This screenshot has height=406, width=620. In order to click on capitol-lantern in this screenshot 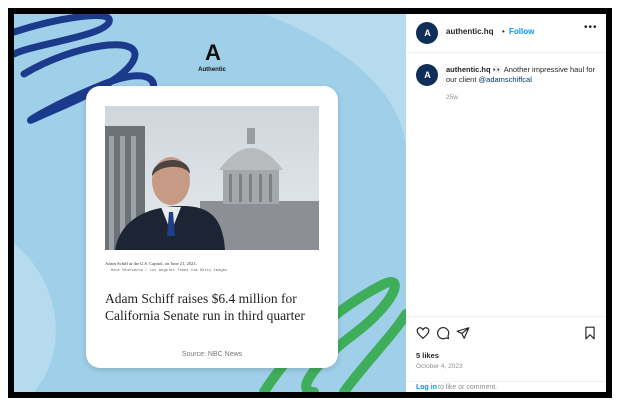, I will do `click(251, 136)`.